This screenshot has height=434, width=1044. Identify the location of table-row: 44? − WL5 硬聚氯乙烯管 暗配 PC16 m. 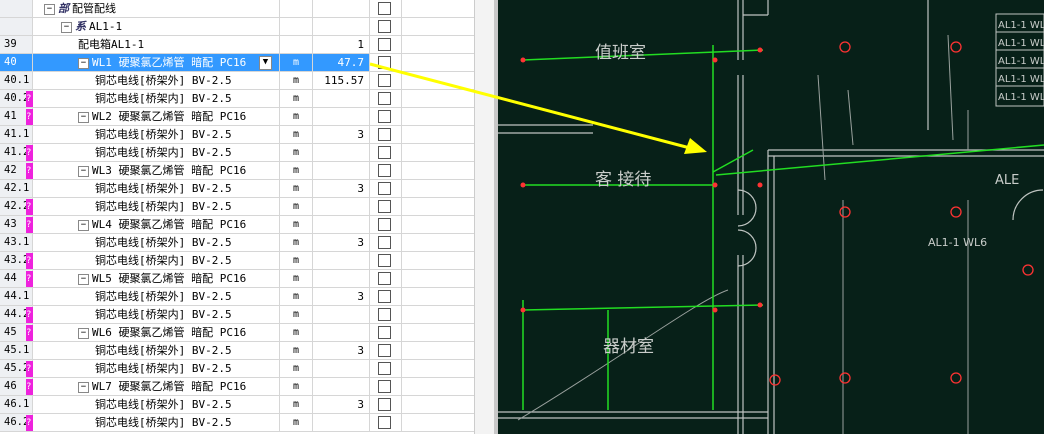
(237, 279).